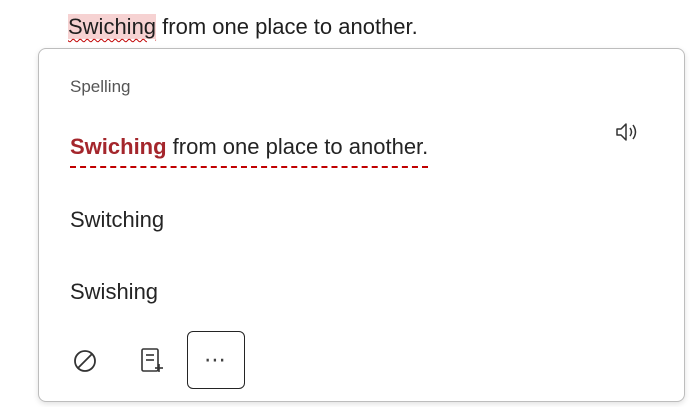  I want to click on section-label: Spelling, so click(100, 86).